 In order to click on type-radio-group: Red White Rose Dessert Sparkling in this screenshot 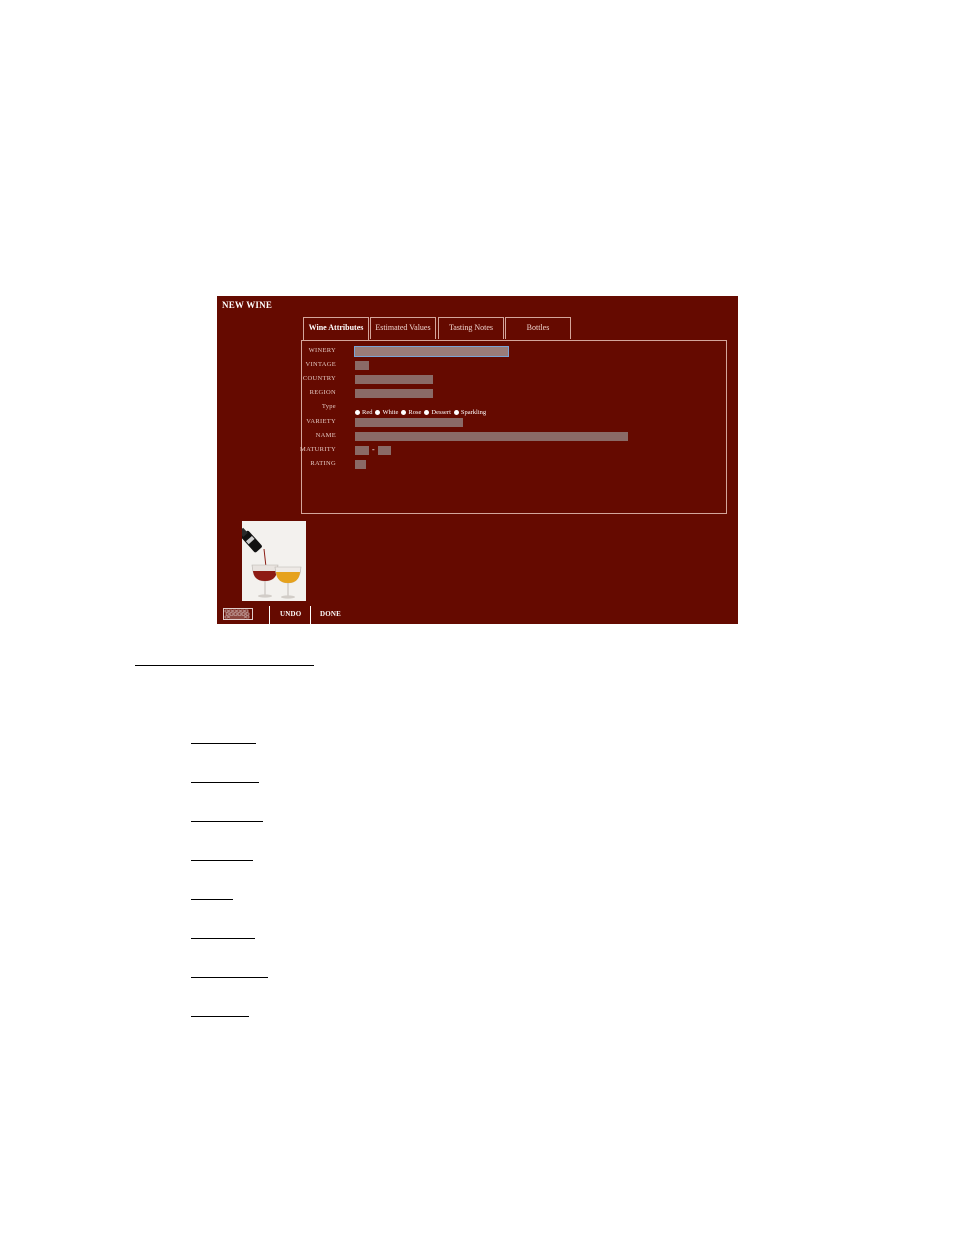, I will do `click(420, 412)`.